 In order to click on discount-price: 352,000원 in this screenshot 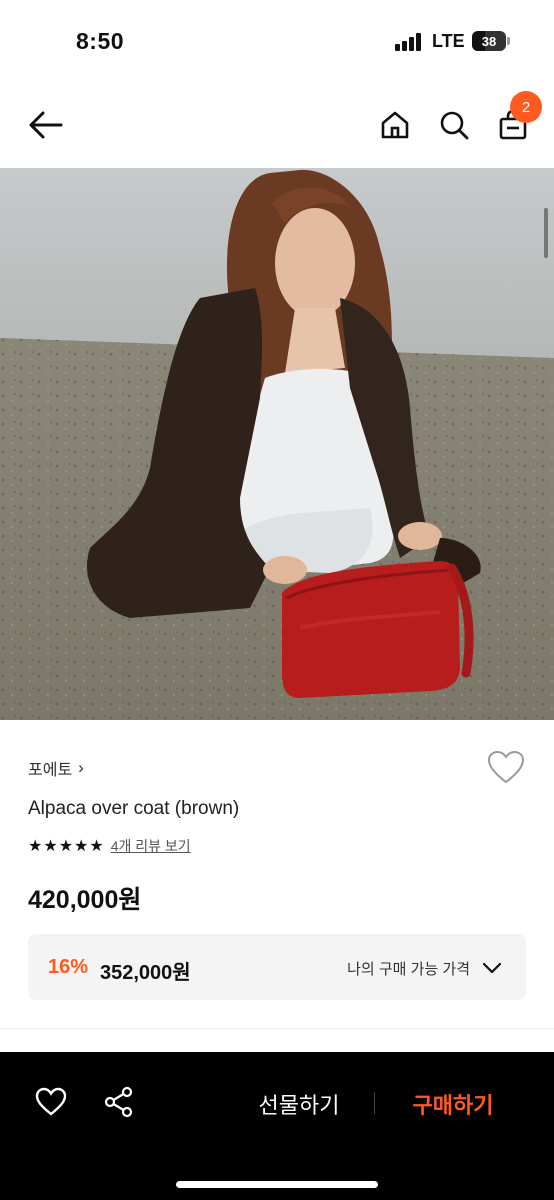, I will do `click(145, 973)`.